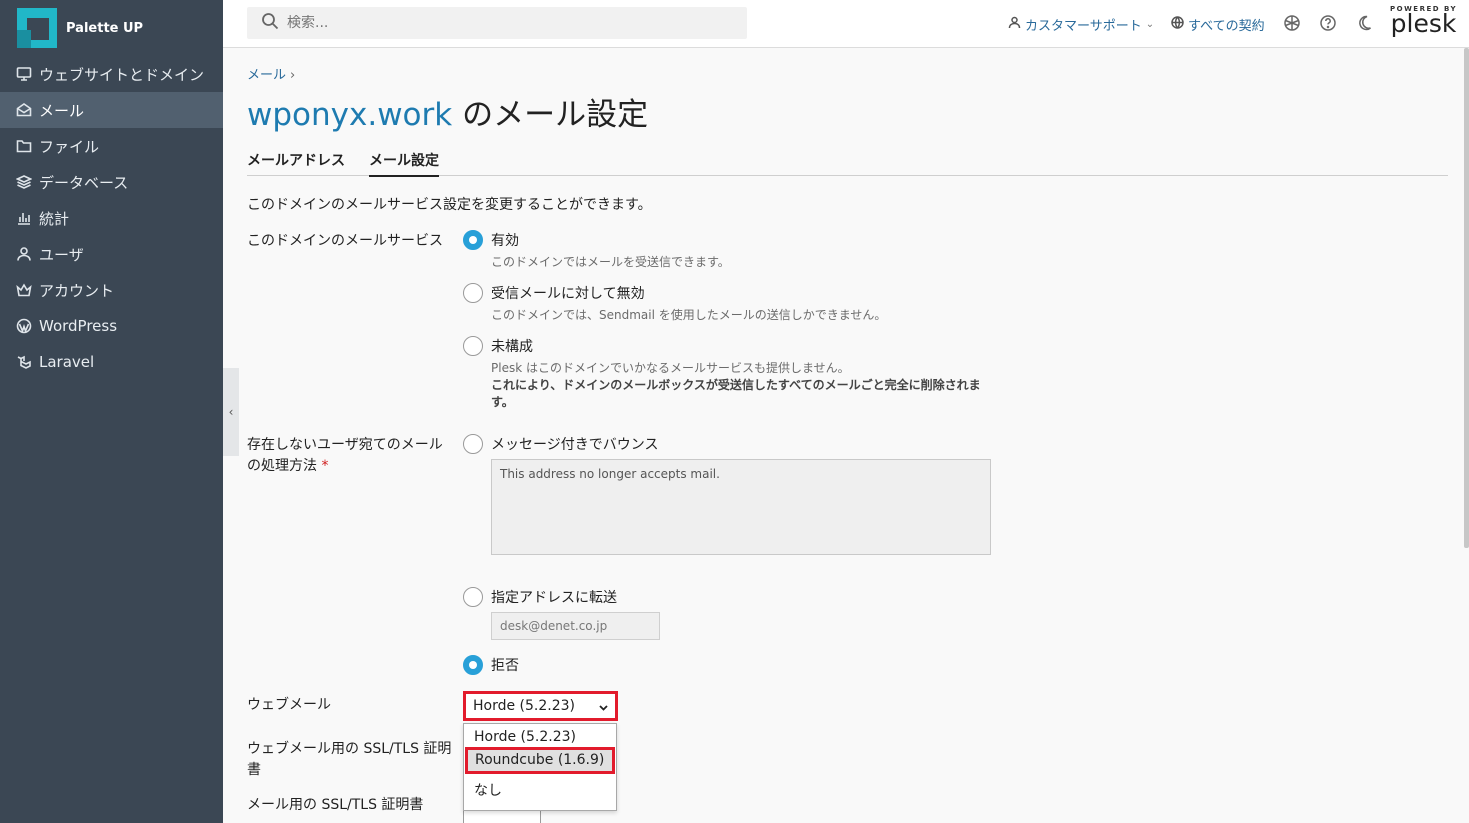 This screenshot has height=823, width=1469. What do you see at coordinates (404, 163) in the screenshot?
I see `tab-mail-settings: メール設定` at bounding box center [404, 163].